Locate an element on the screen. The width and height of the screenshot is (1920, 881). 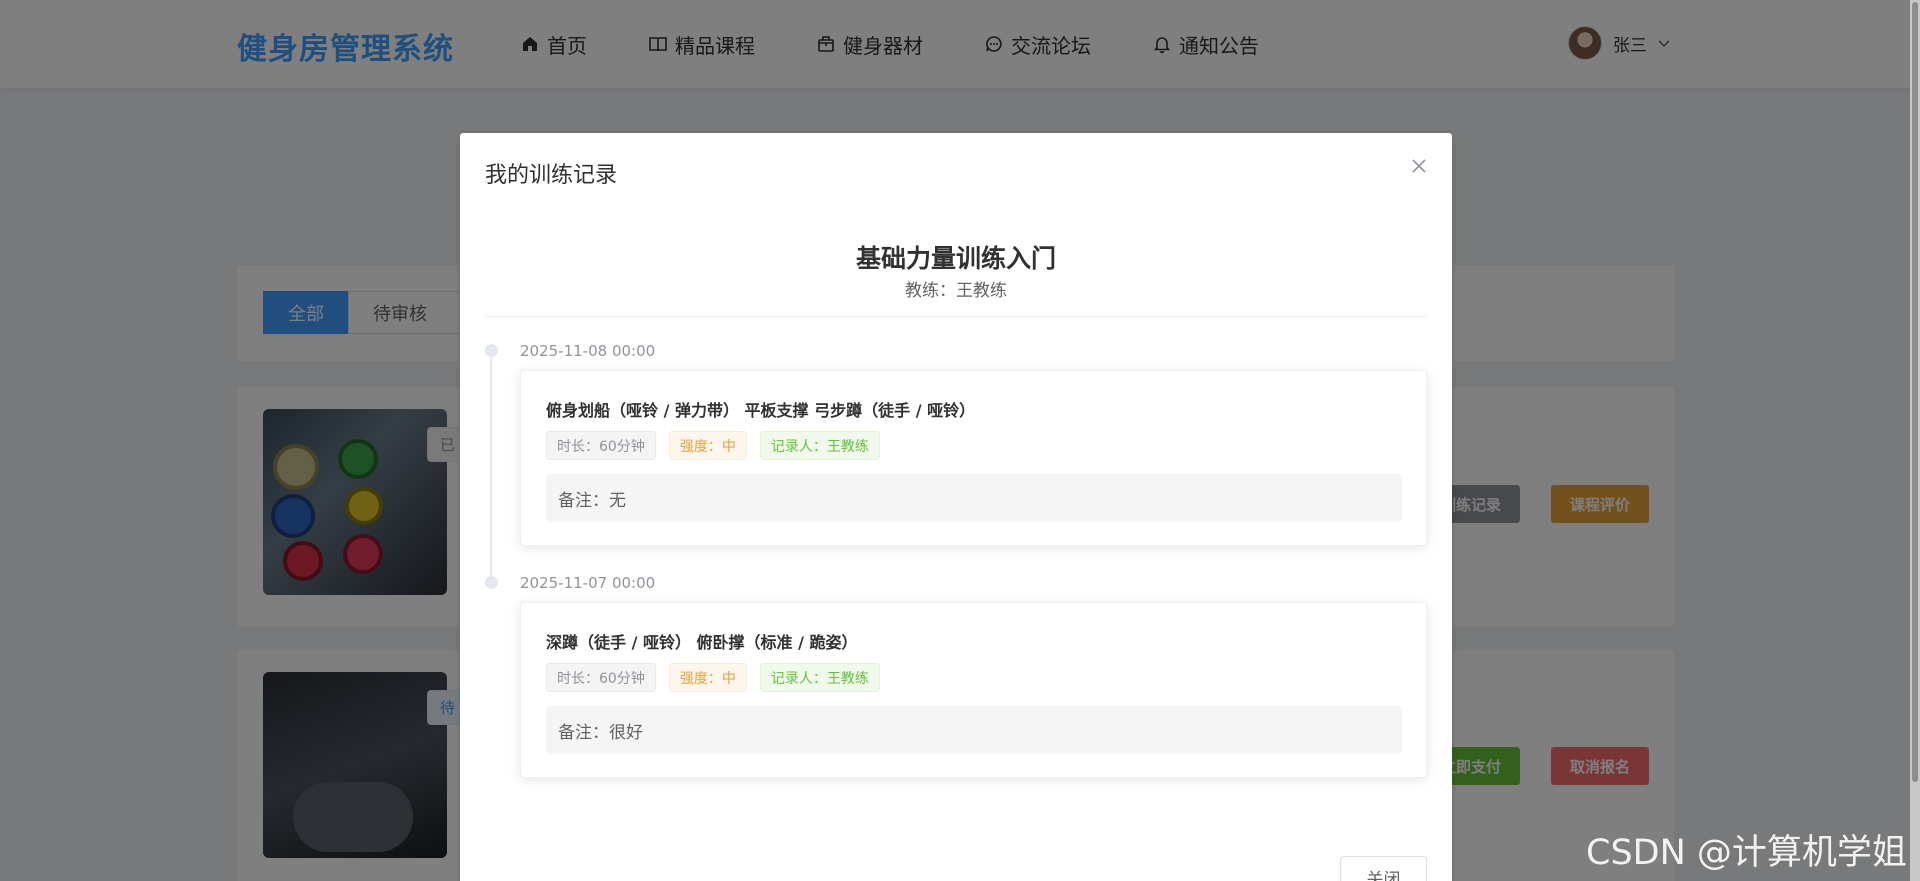
record-time: 2025-11-08 00:00 is located at coordinates (588, 351).